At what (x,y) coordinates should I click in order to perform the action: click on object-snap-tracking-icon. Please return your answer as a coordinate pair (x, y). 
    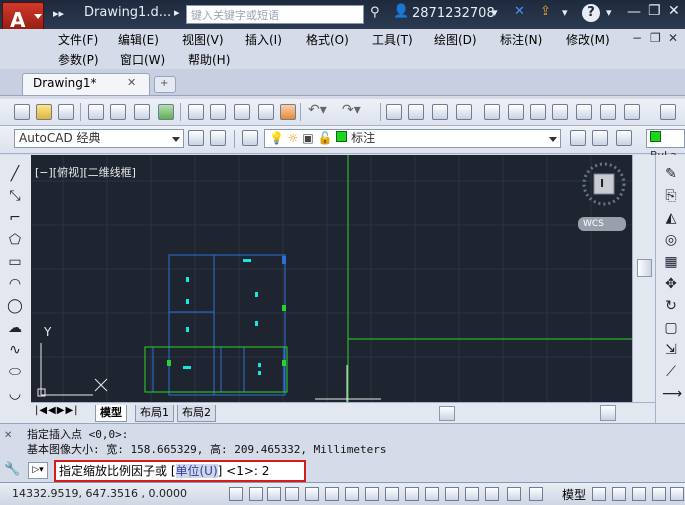
    Looking at the image, I should click on (372, 494).